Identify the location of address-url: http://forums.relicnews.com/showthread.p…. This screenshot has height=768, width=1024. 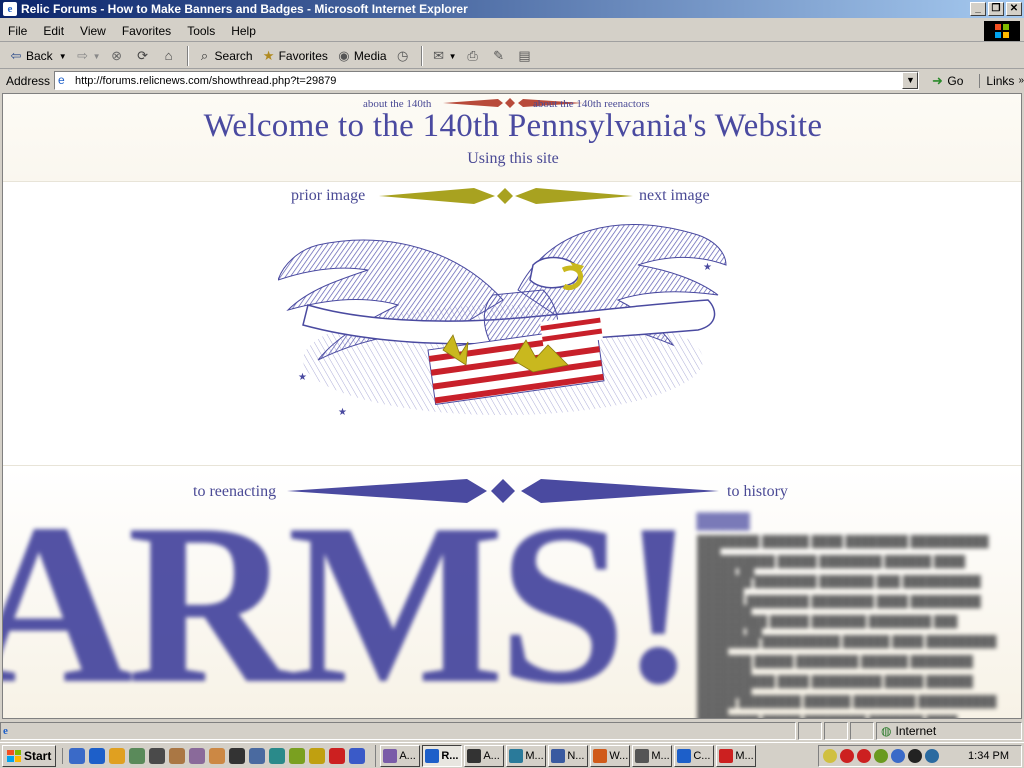
(206, 80).